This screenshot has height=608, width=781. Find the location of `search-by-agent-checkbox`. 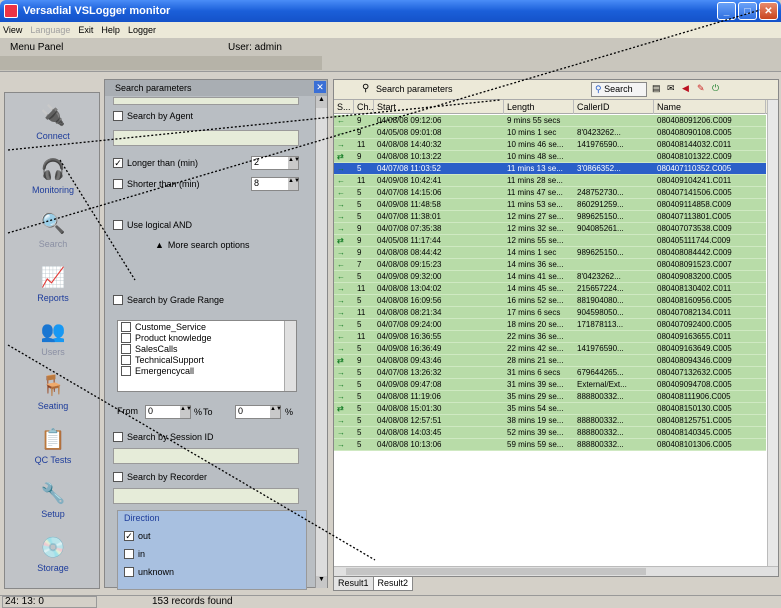

search-by-agent-checkbox is located at coordinates (118, 116).